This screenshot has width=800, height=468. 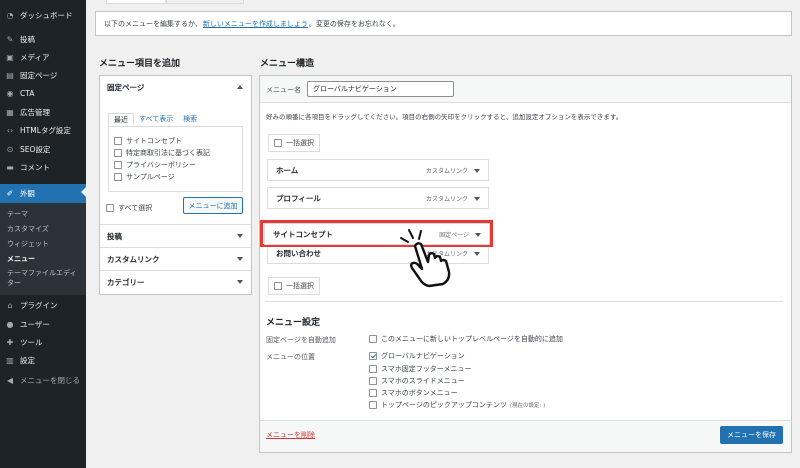 What do you see at coordinates (175, 258) in the screenshot?
I see `custom-links-section-header: カスタムリンク` at bounding box center [175, 258].